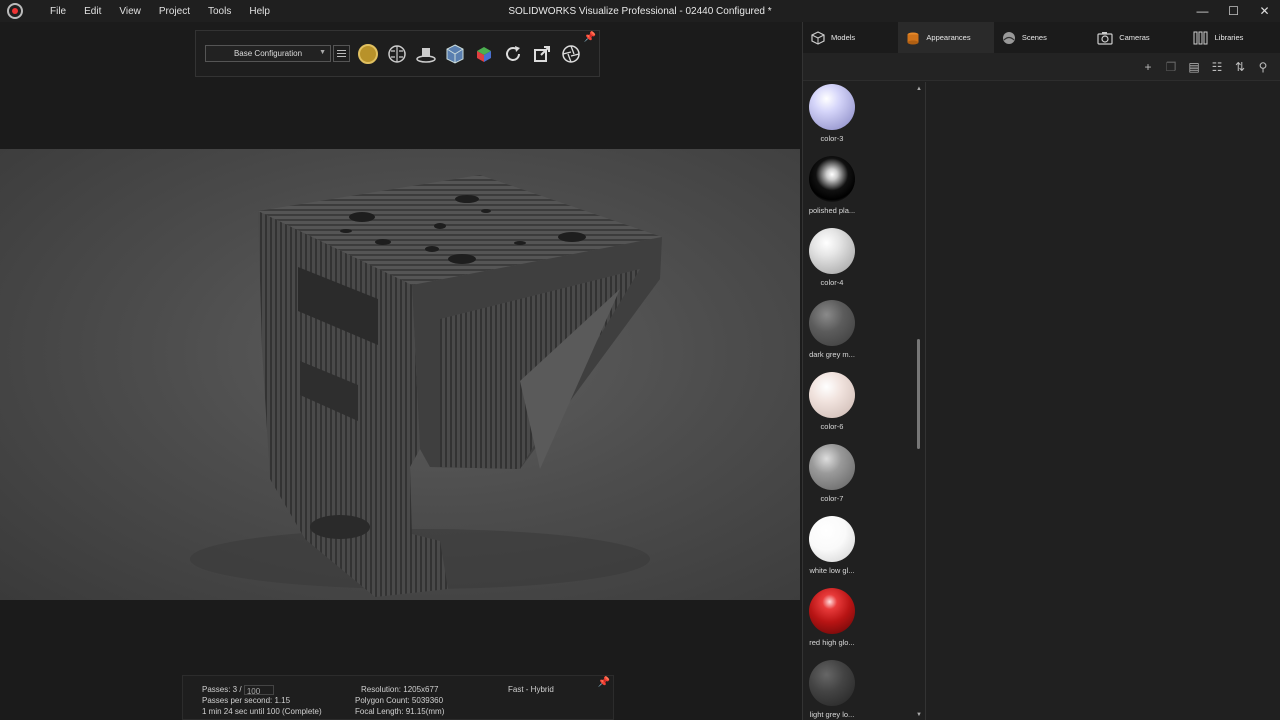 This screenshot has width=1280, height=720. What do you see at coordinates (913, 38) in the screenshot?
I see `paint-can-icon` at bounding box center [913, 38].